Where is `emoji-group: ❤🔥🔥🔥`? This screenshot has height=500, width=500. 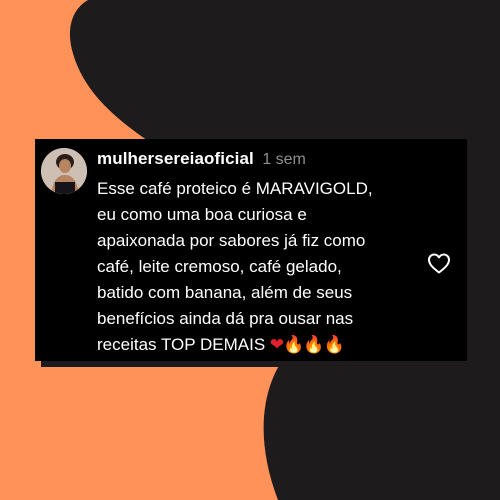 emoji-group: ❤🔥🔥🔥 is located at coordinates (307, 344).